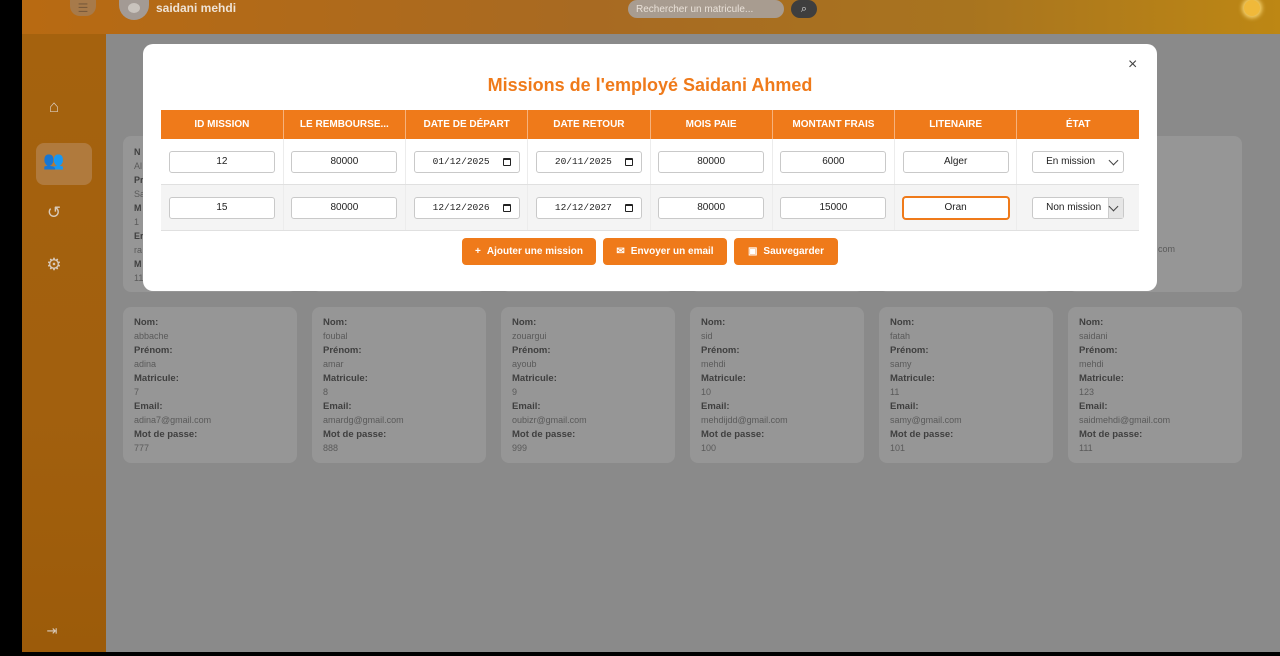 The width and height of the screenshot is (1280, 656). I want to click on settings-gear-icon: ⚙, so click(54, 265).